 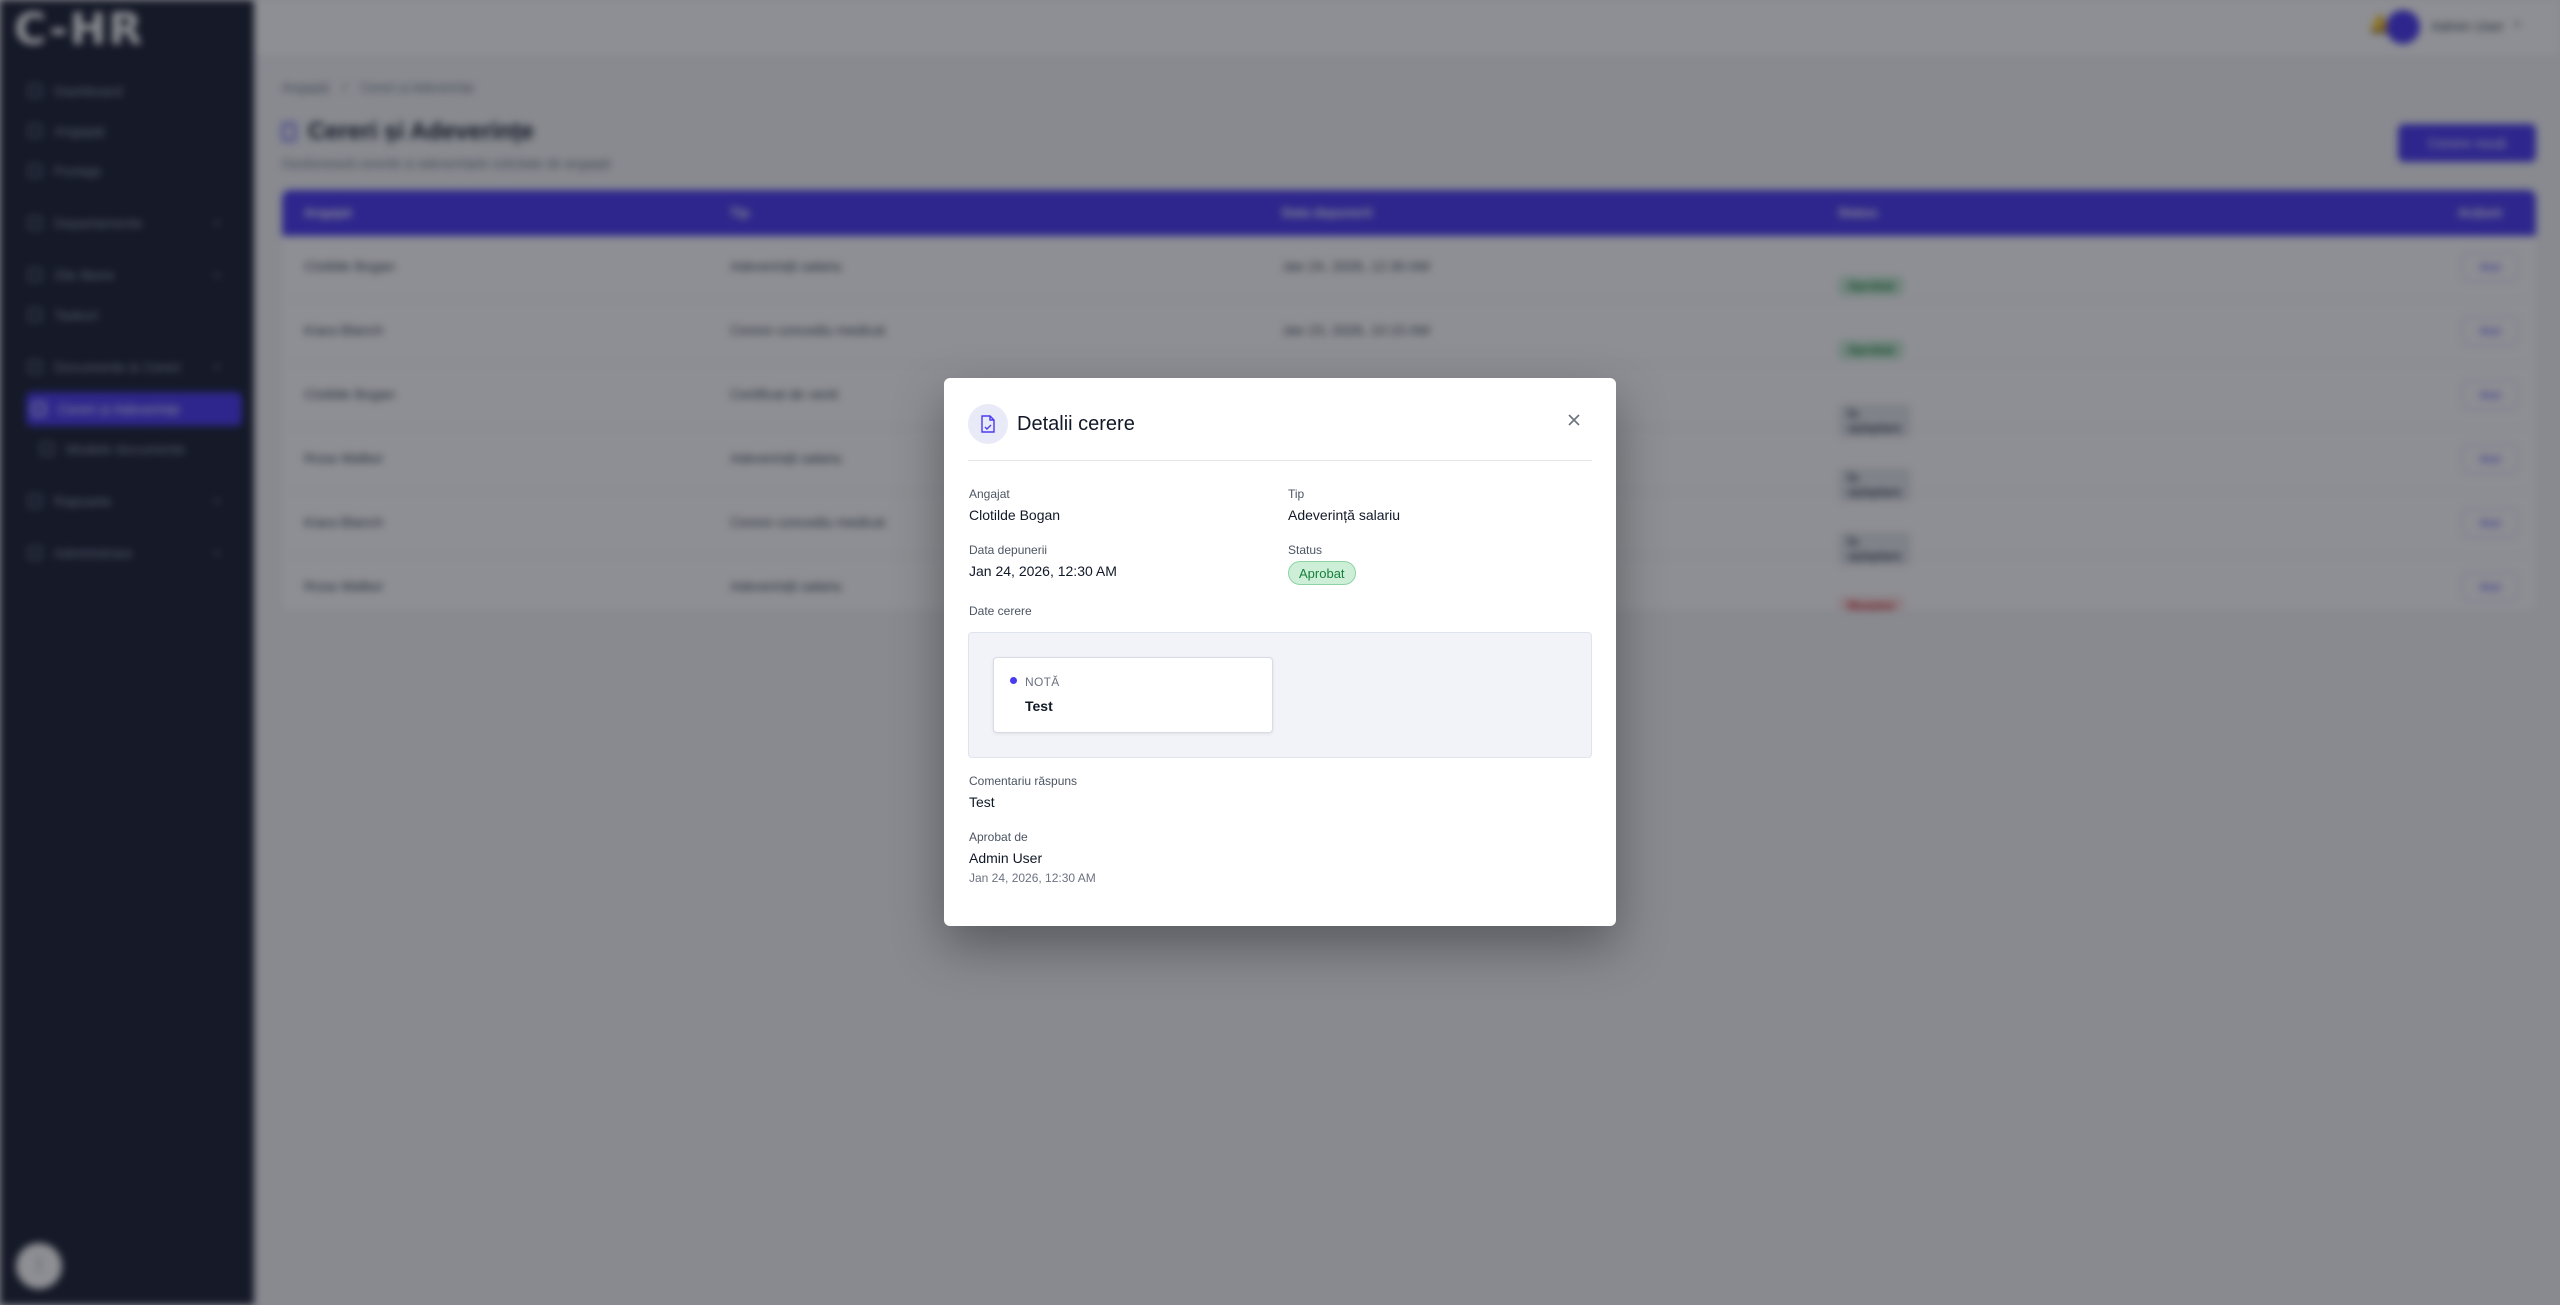 I want to click on modal-title: Detalii cerere, so click(x=1076, y=424).